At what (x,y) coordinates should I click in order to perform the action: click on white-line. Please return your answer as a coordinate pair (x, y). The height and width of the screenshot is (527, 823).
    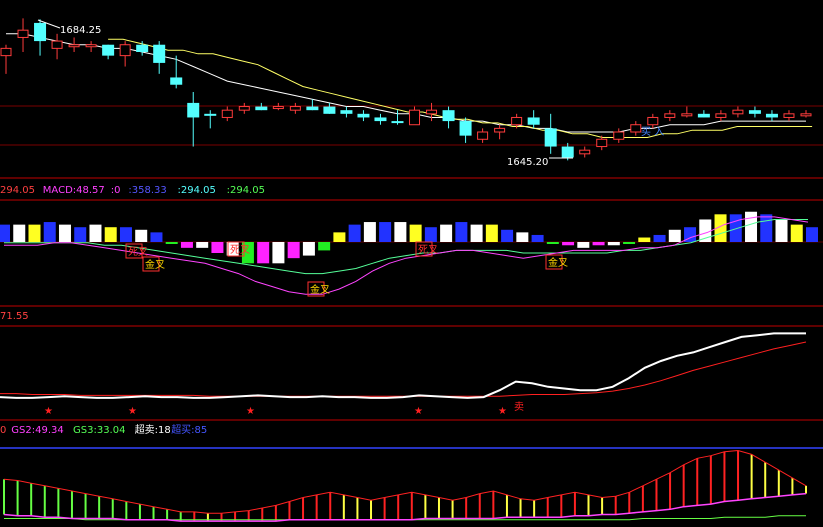
    Looking at the image, I should click on (403, 365).